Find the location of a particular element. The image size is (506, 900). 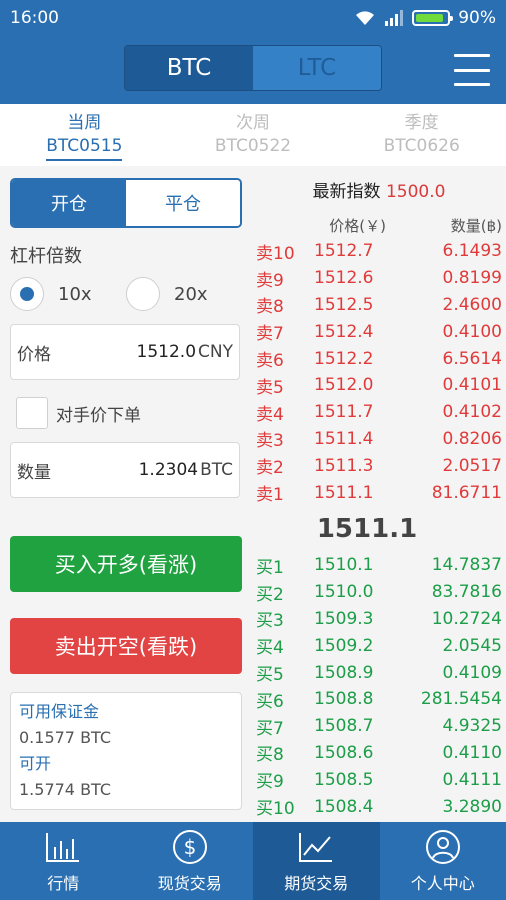

ask-row: 卖5 1512.0 0.4101 is located at coordinates (379, 385).